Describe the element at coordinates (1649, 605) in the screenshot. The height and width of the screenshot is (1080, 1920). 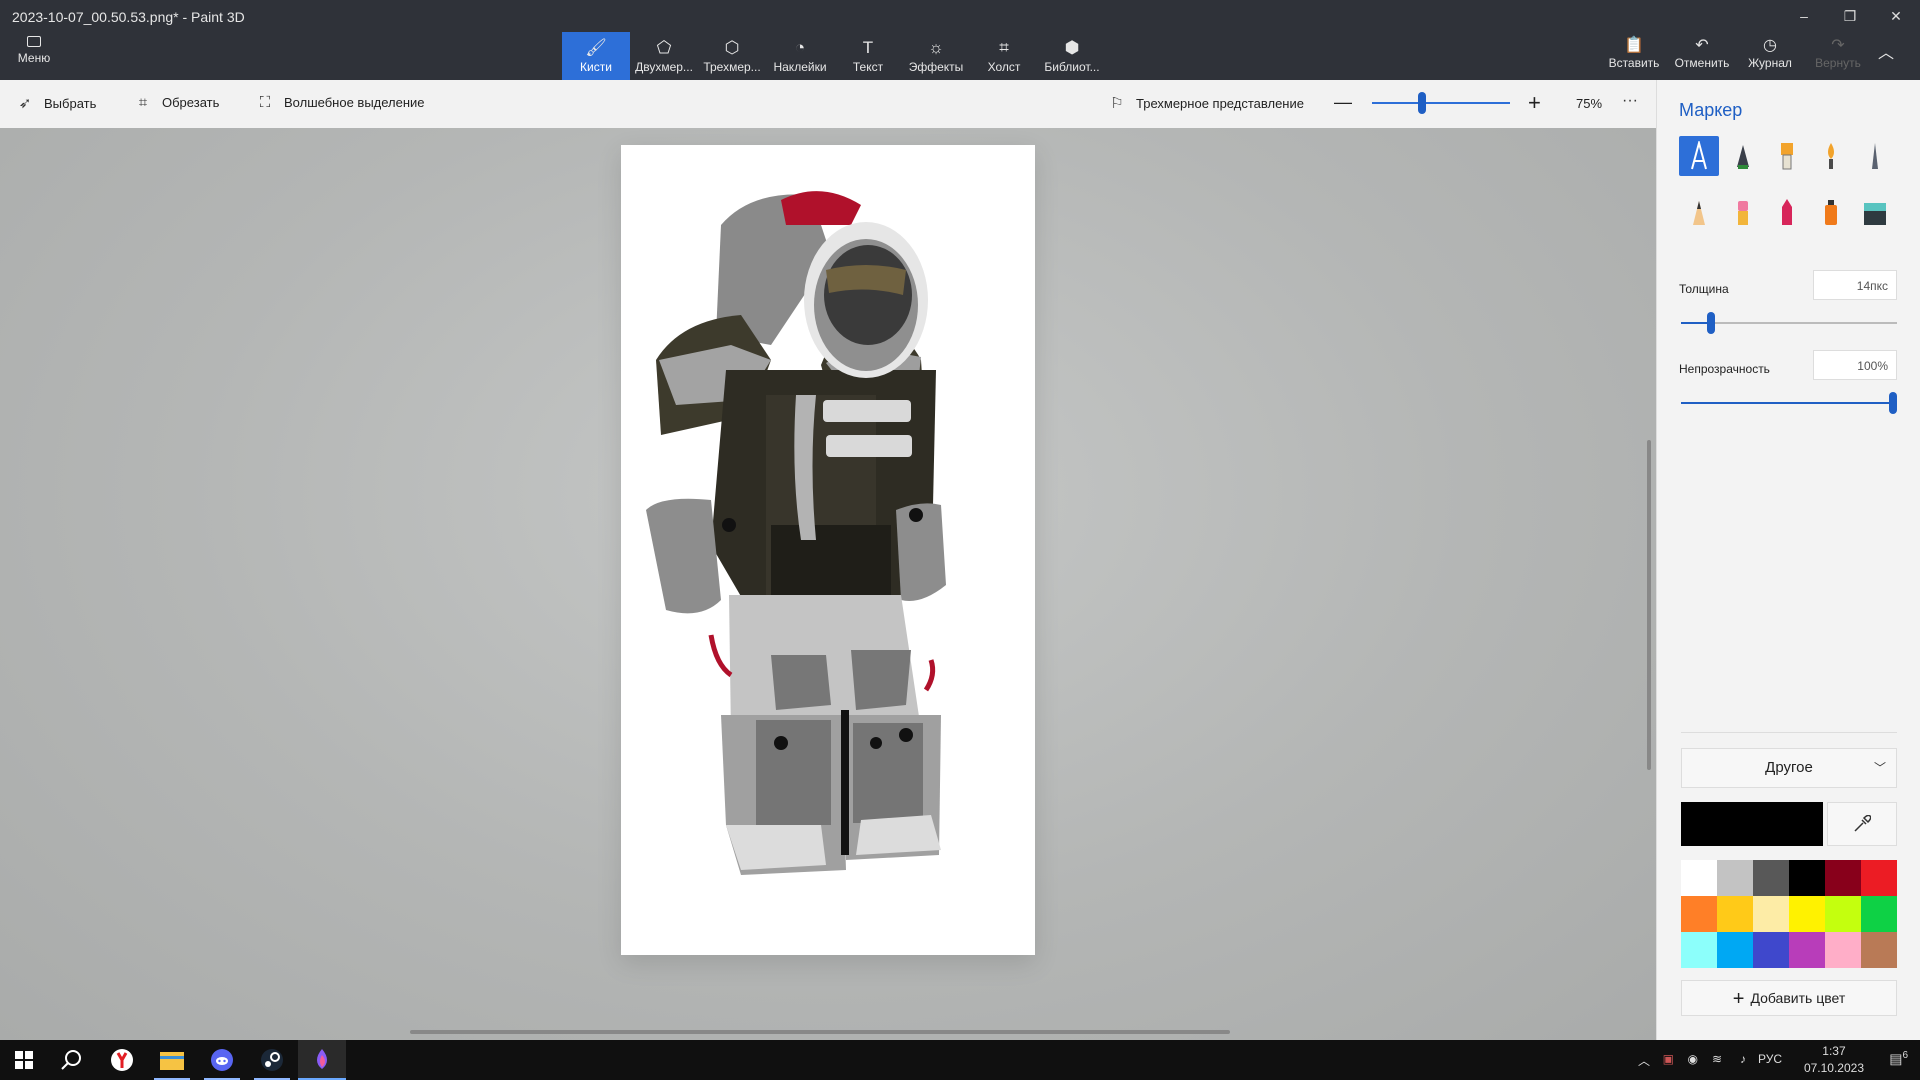
I see `vertical-scrollbar` at that location.